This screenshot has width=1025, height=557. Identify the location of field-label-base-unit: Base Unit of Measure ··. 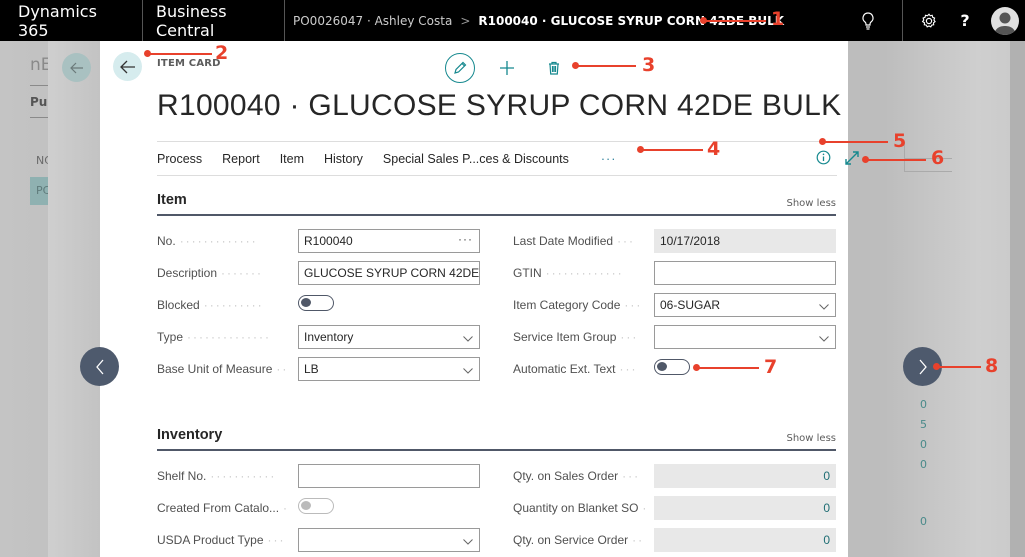
(223, 369).